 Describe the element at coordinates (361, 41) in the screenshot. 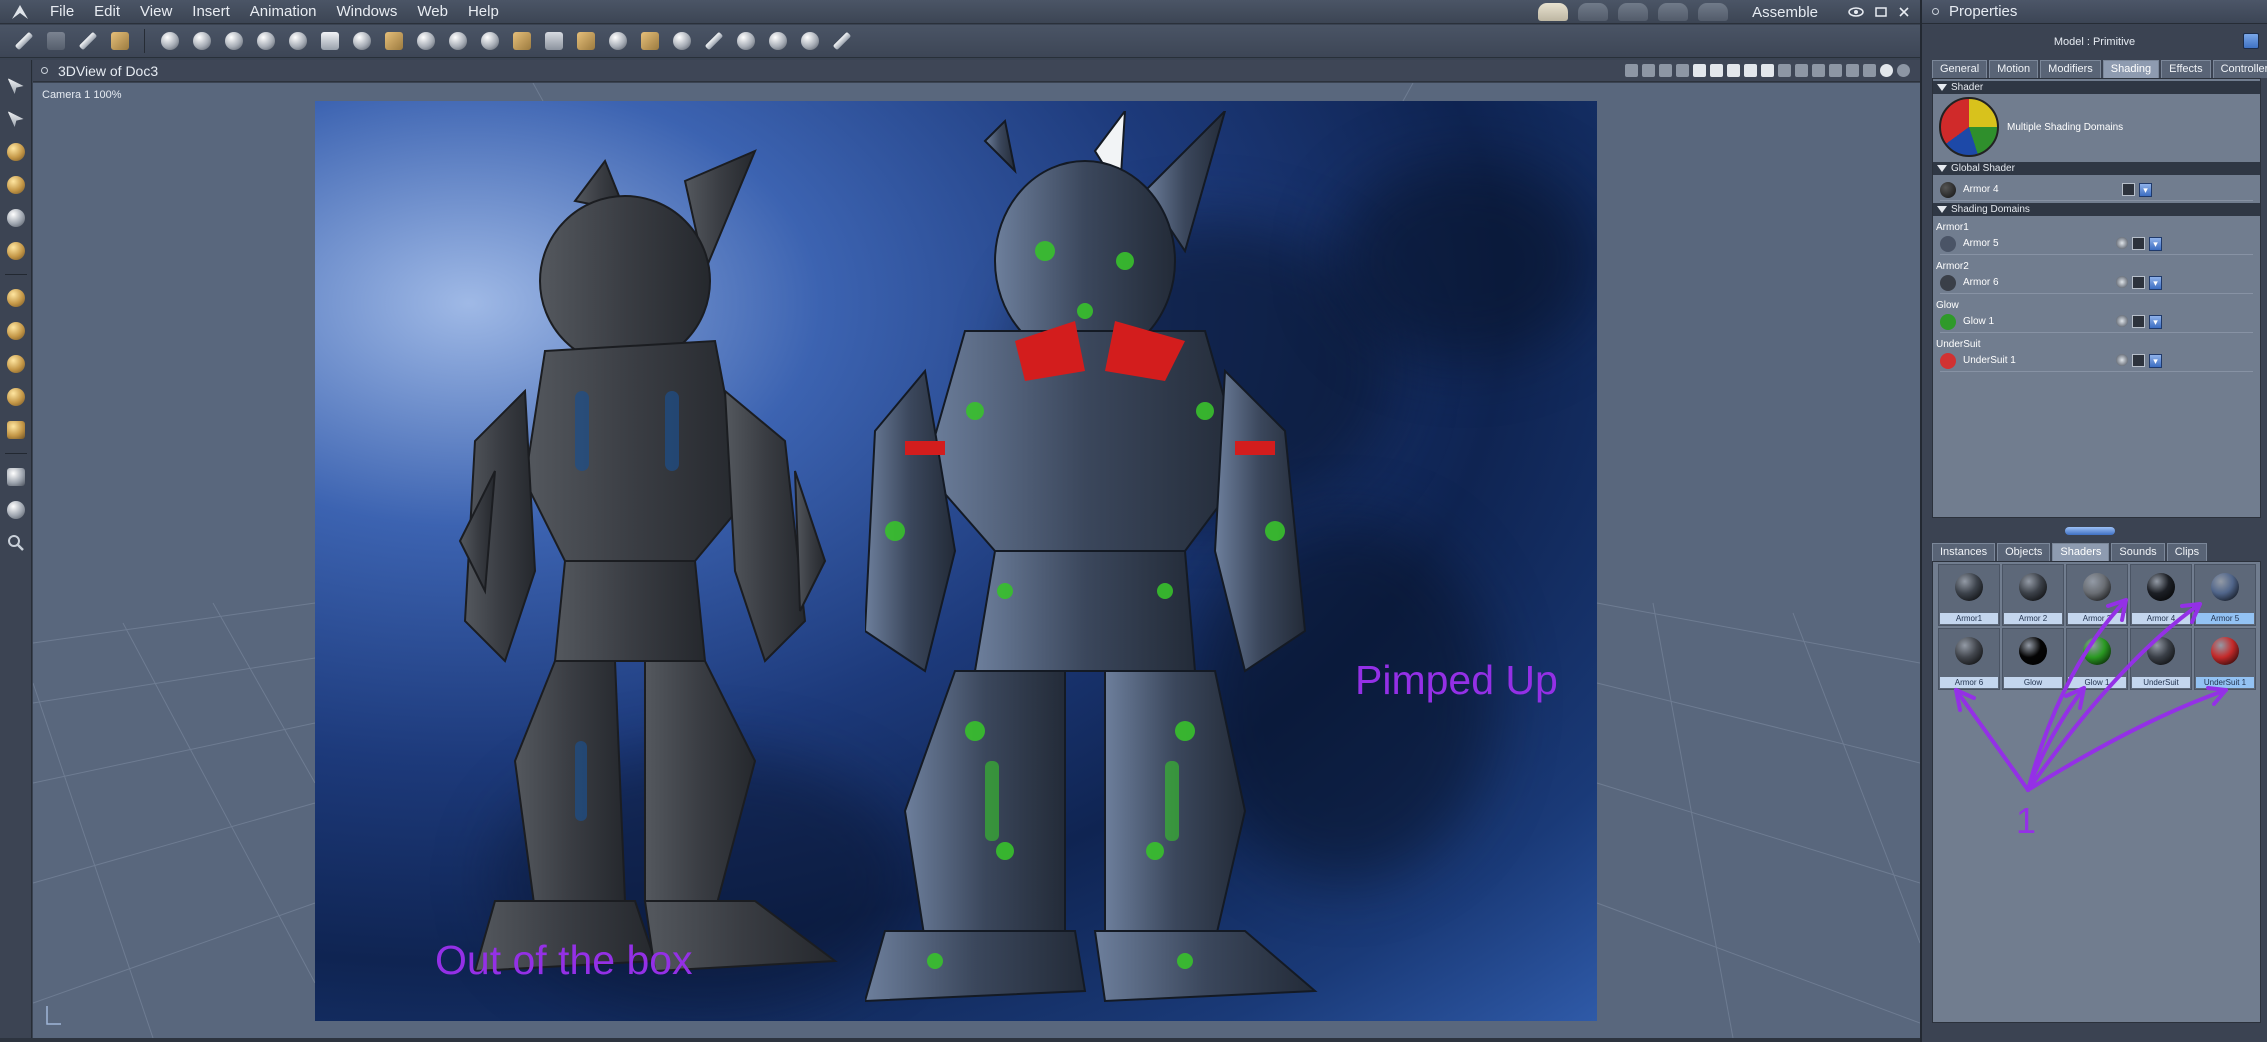

I see `gear-icon` at that location.